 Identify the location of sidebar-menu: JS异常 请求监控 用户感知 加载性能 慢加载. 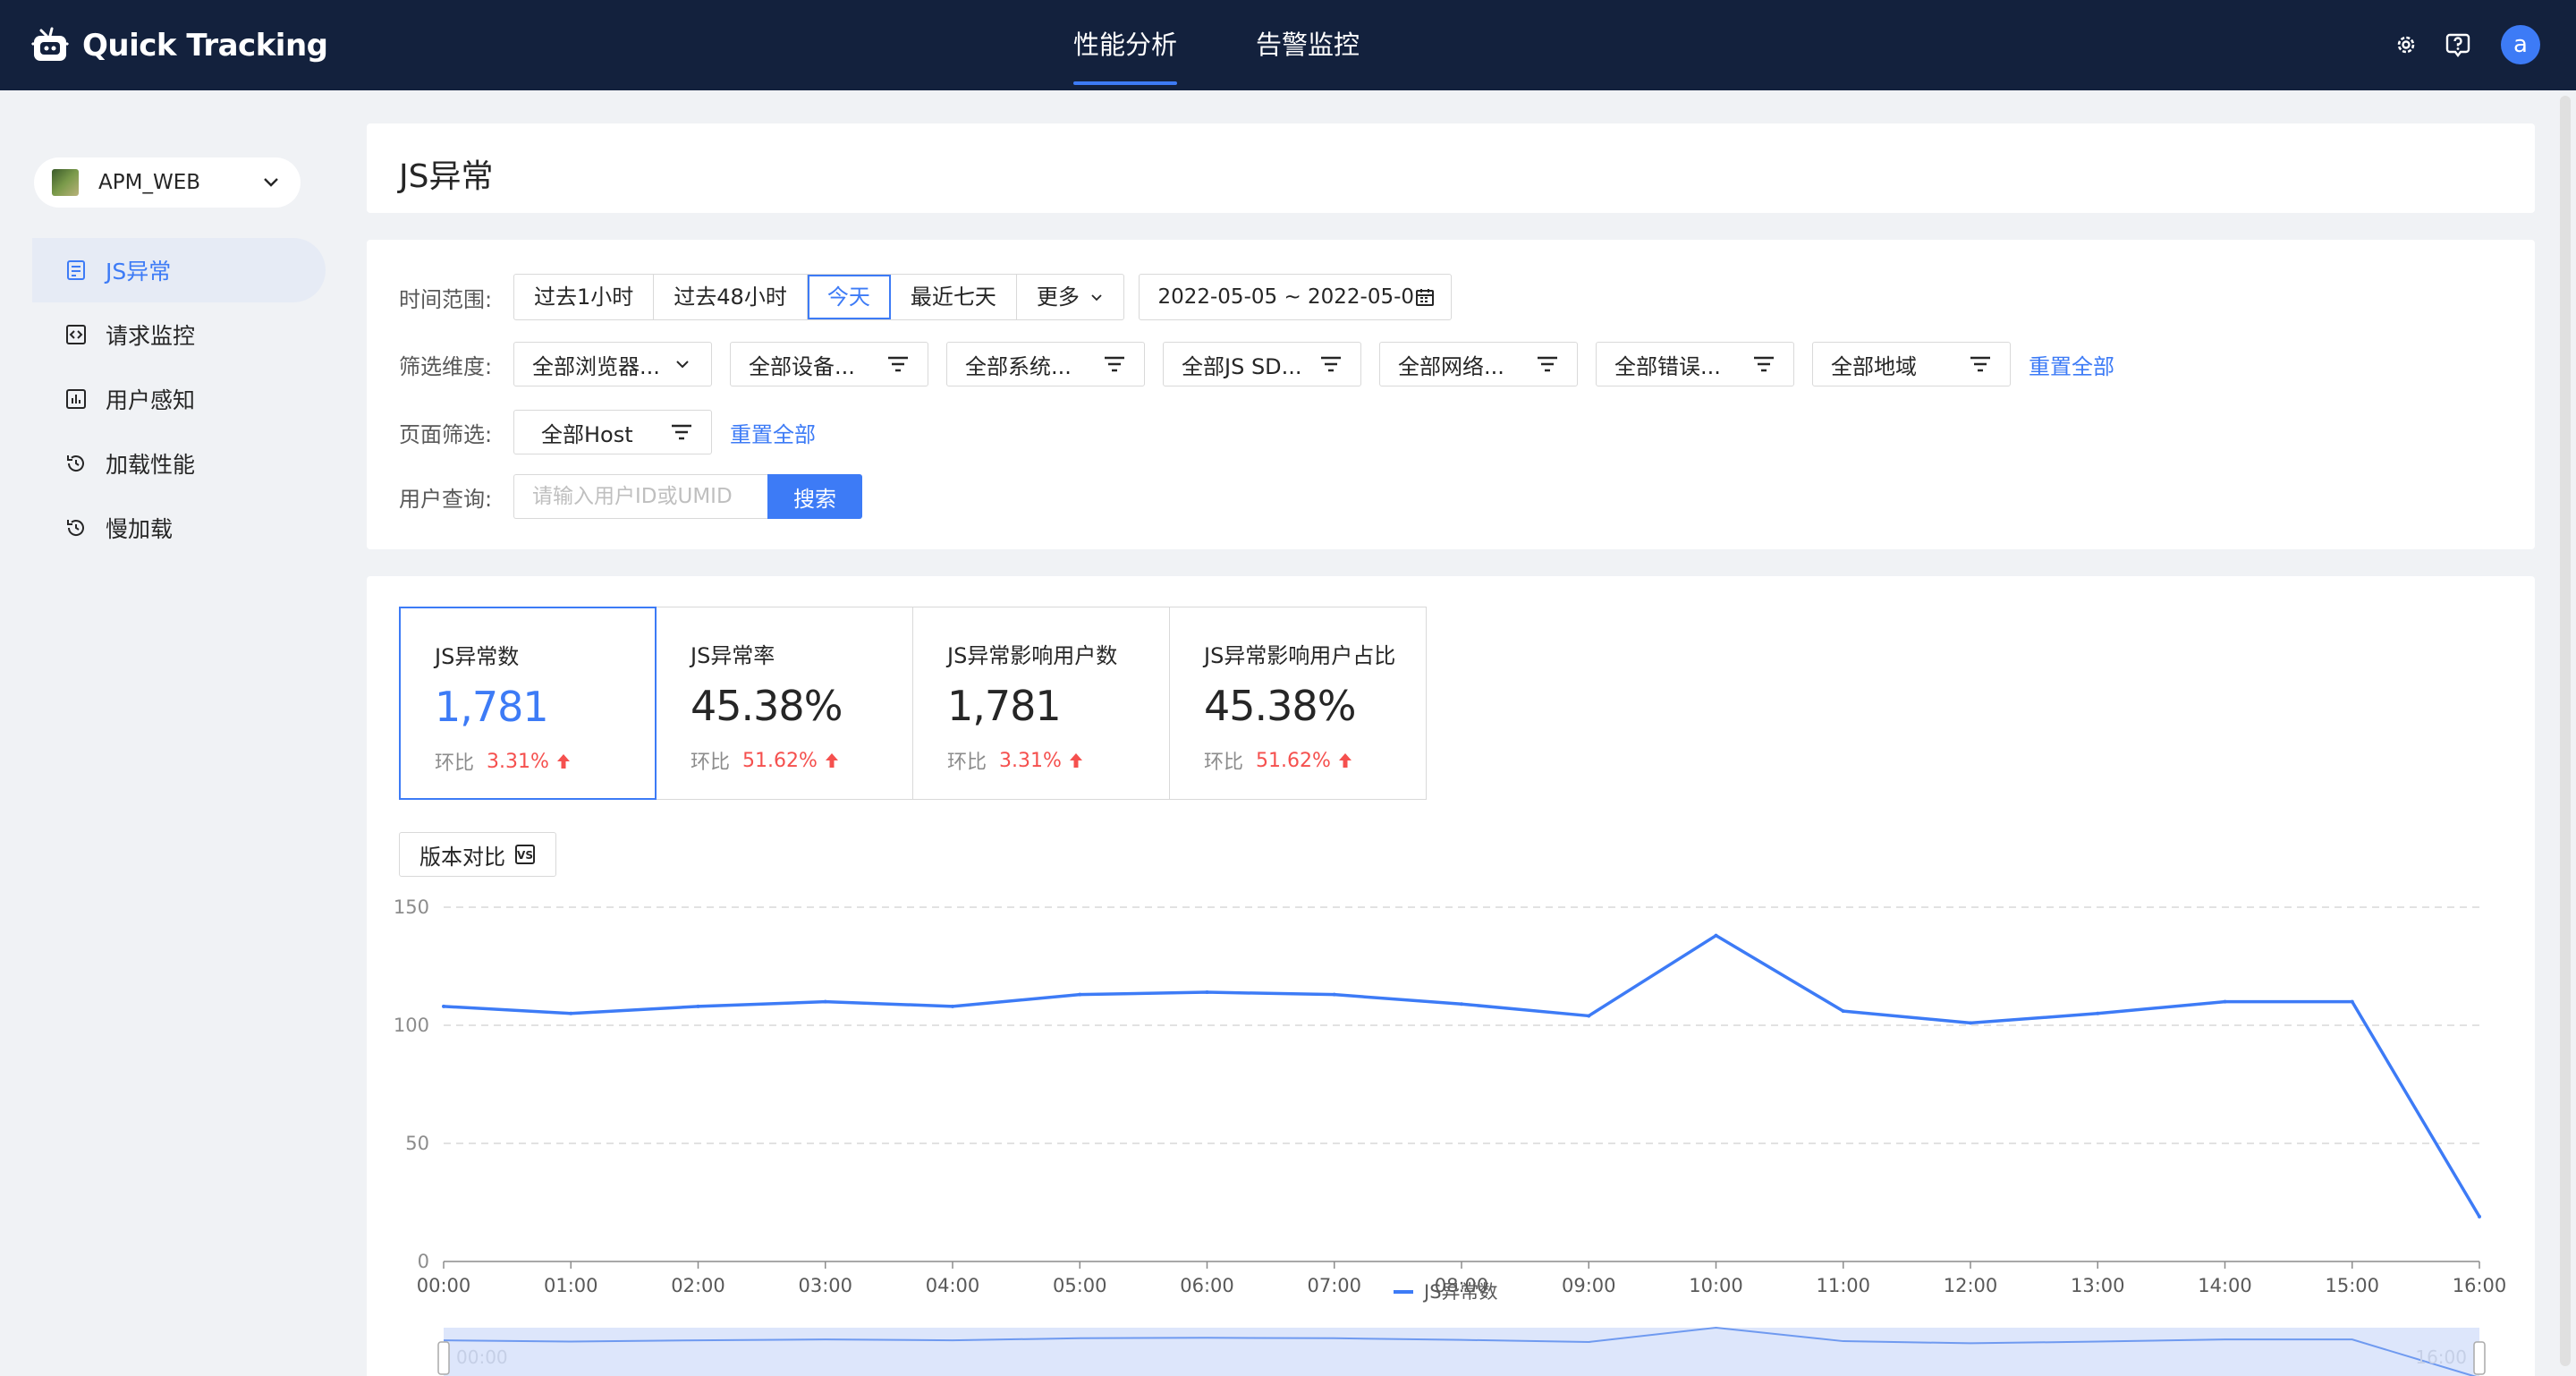
(179, 399).